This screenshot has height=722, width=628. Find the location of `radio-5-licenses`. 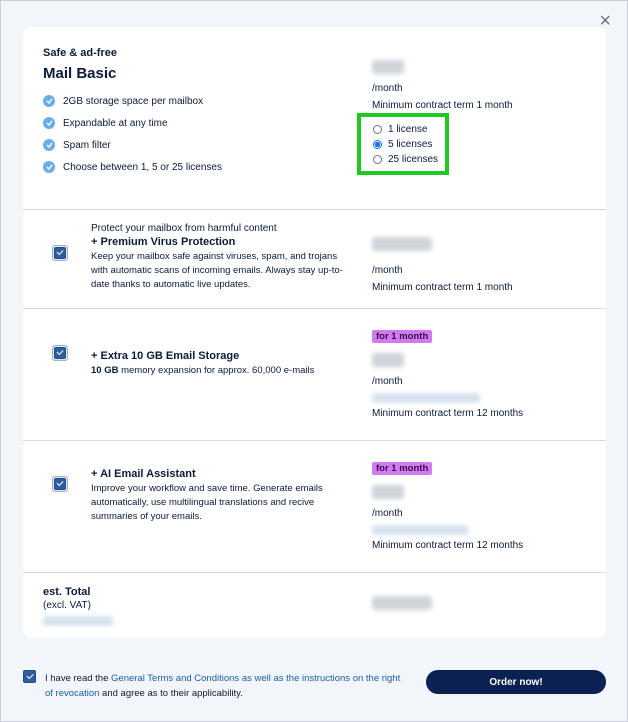

radio-5-licenses is located at coordinates (377, 144).